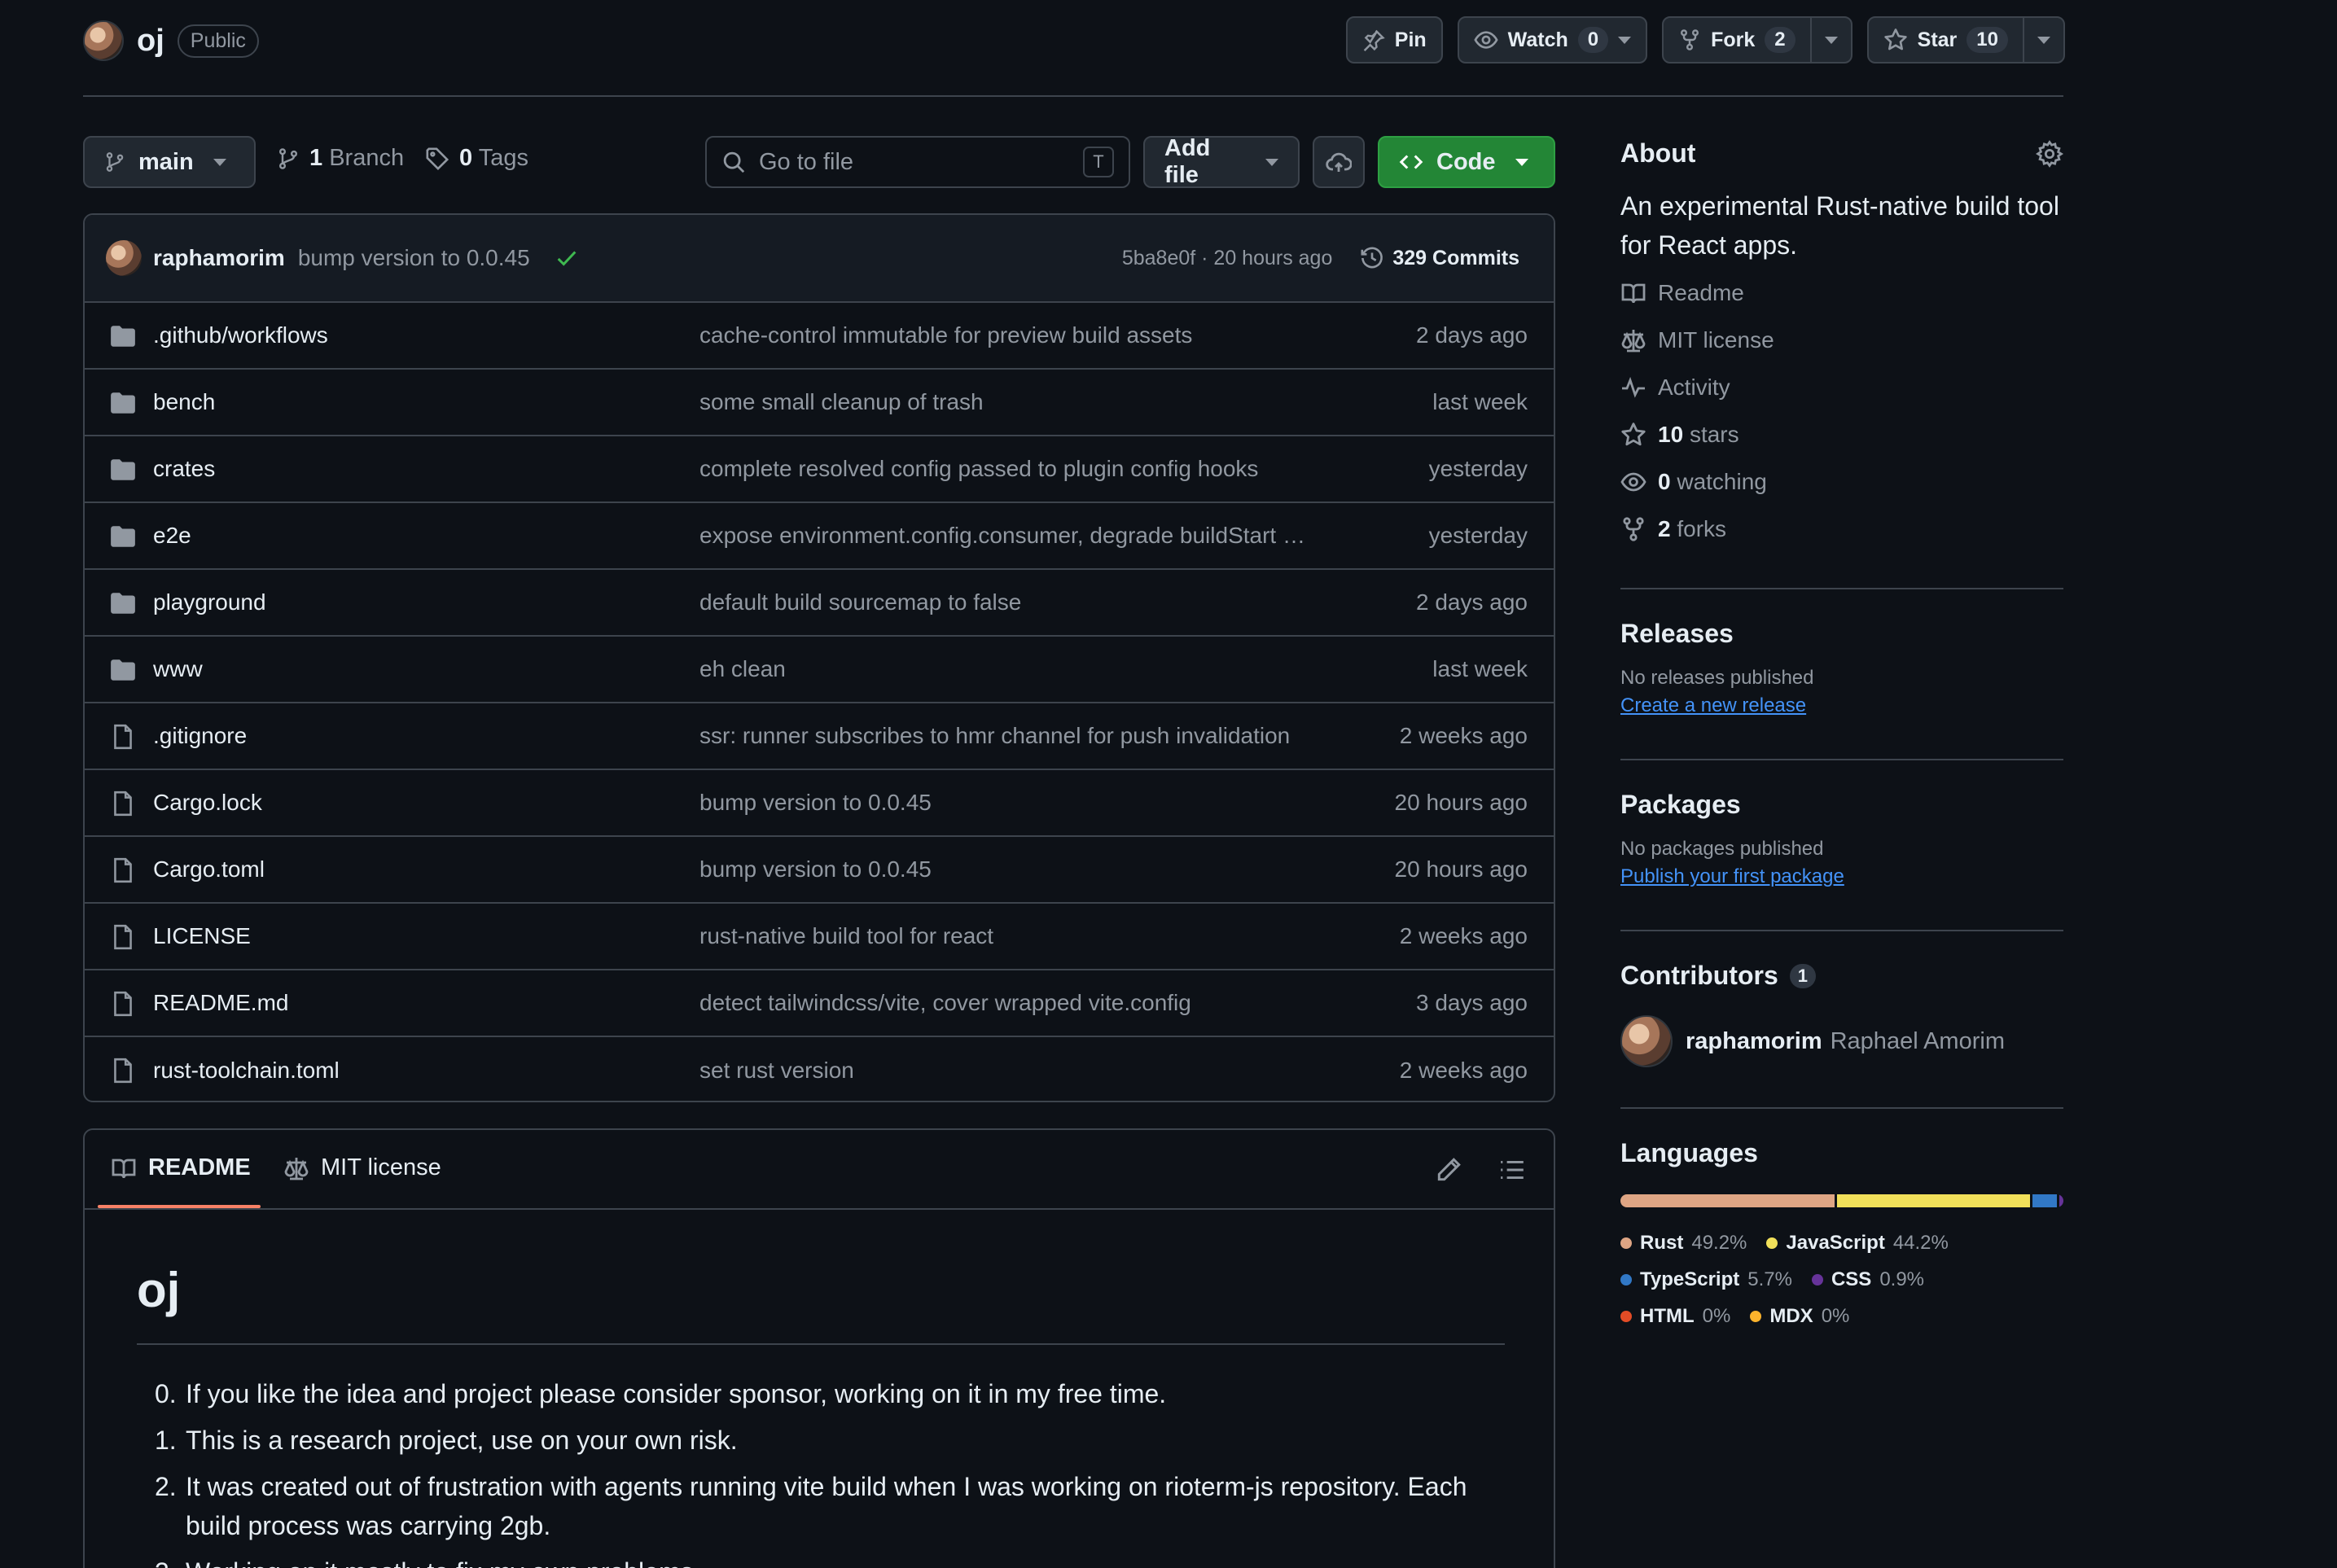 This screenshot has height=1568, width=2337. What do you see at coordinates (1512, 1170) in the screenshot?
I see `outline-icon` at bounding box center [1512, 1170].